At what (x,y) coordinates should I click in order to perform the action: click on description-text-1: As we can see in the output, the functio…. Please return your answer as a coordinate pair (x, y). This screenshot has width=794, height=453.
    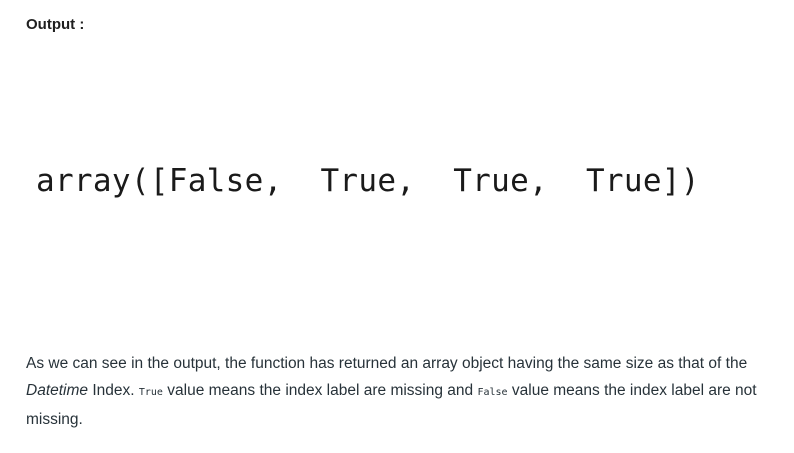
    Looking at the image, I should click on (387, 363).